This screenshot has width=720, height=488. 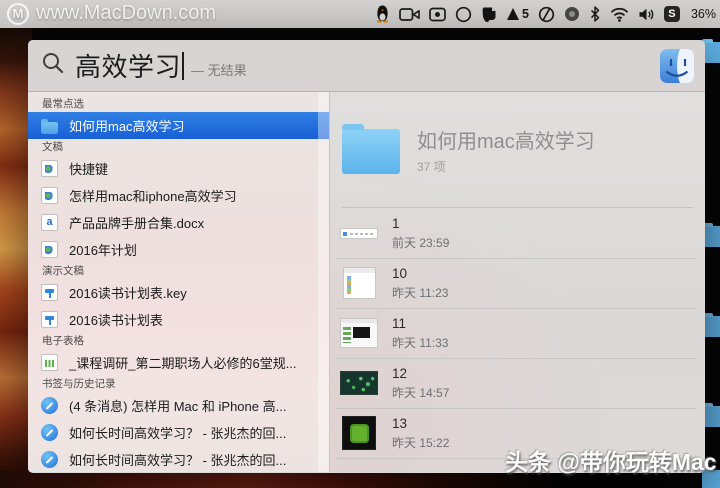 What do you see at coordinates (489, 14) in the screenshot?
I see `evernote-elephant-icon` at bounding box center [489, 14].